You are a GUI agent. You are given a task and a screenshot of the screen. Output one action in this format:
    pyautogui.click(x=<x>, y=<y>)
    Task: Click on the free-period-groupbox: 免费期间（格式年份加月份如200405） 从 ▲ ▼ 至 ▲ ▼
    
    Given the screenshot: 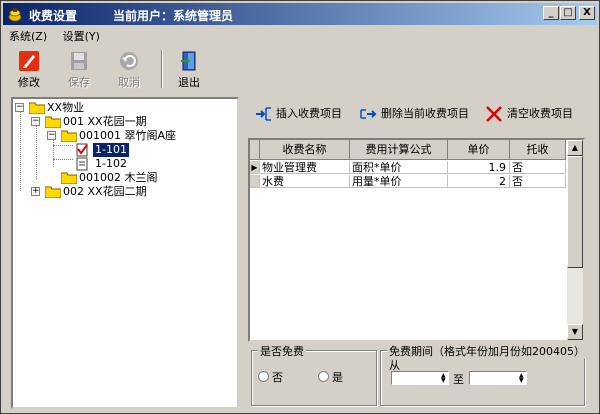 What is the action you would take?
    pyautogui.click(x=483, y=374)
    